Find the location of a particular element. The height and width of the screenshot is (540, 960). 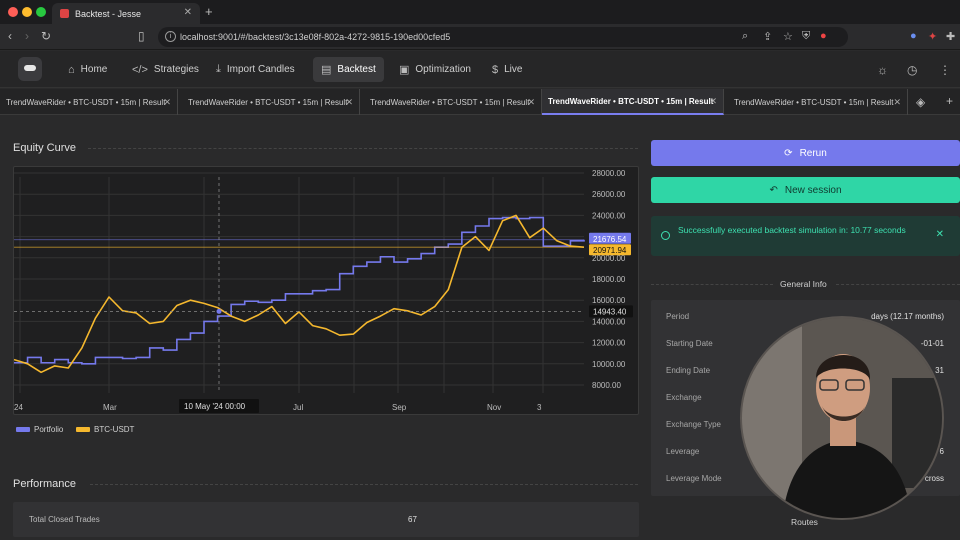

rerun-button: ⟳ Rerun is located at coordinates (805, 153).